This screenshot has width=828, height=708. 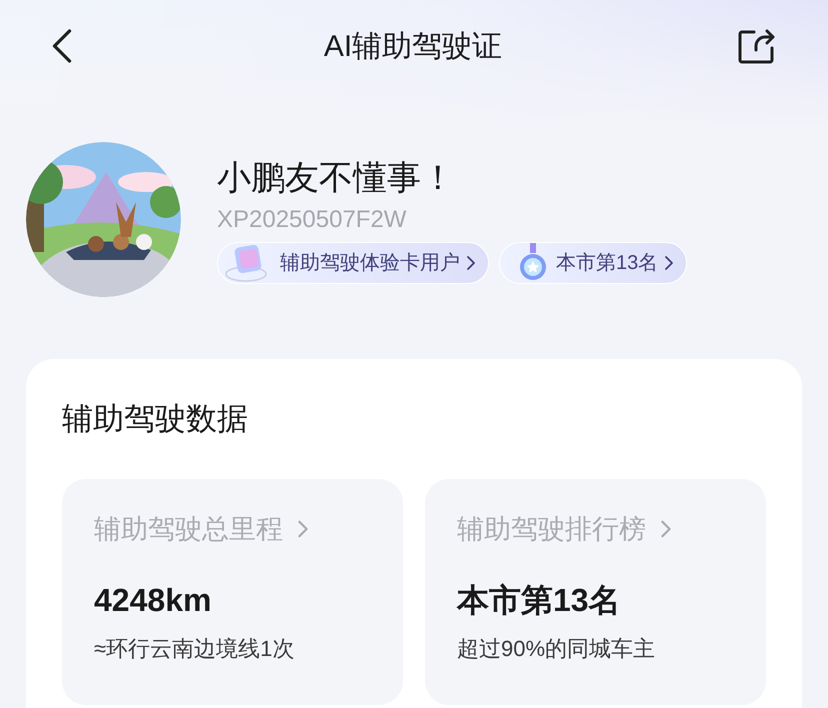 I want to click on stat-note: 超过90%的同城车主, so click(x=556, y=649).